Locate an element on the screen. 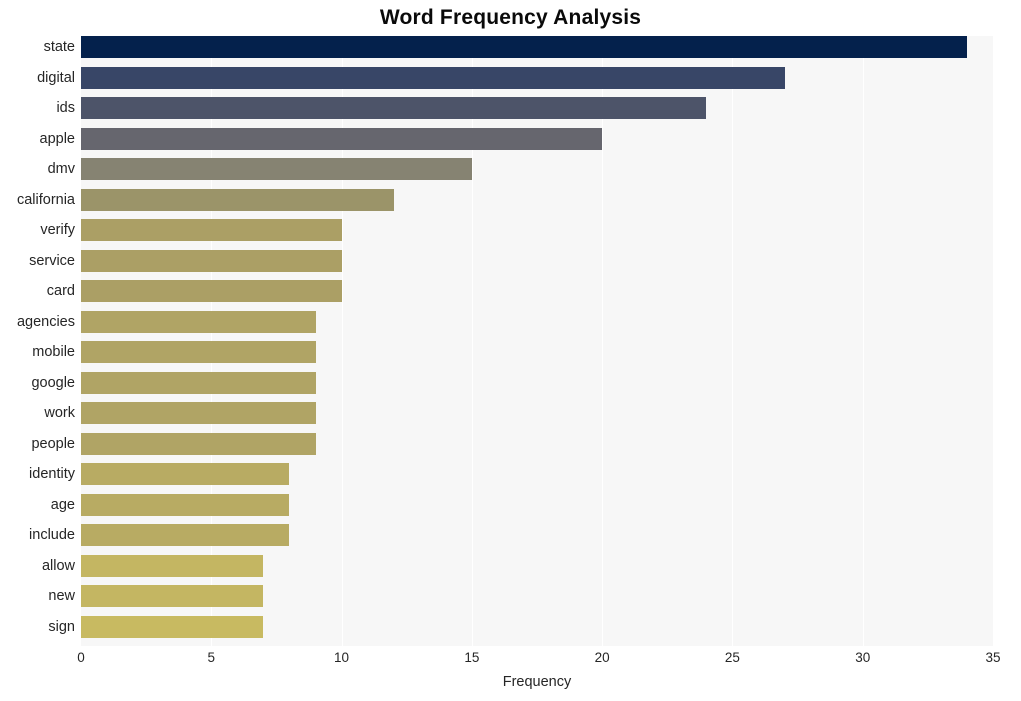 The height and width of the screenshot is (701, 1021). y-axis-tick-label: service is located at coordinates (52, 260).